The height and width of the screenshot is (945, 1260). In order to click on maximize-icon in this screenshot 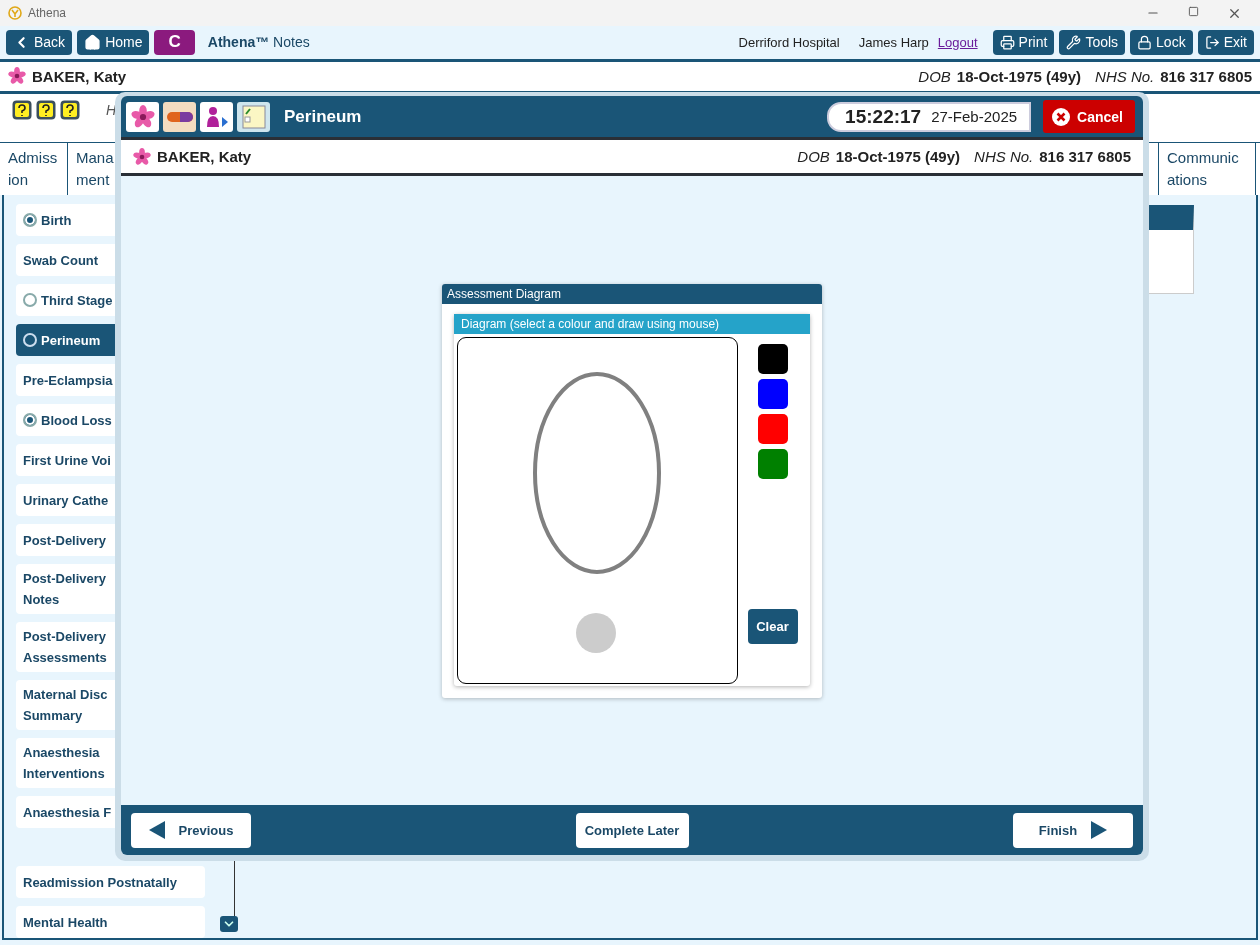, I will do `click(1193, 11)`.